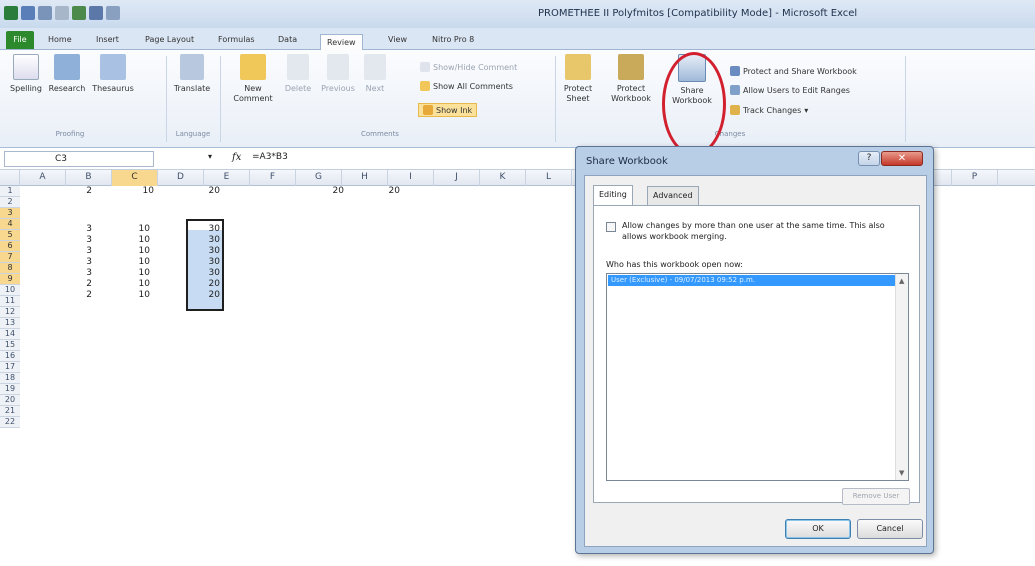 The width and height of the screenshot is (1035, 566). I want to click on column-header: G, so click(319, 178).